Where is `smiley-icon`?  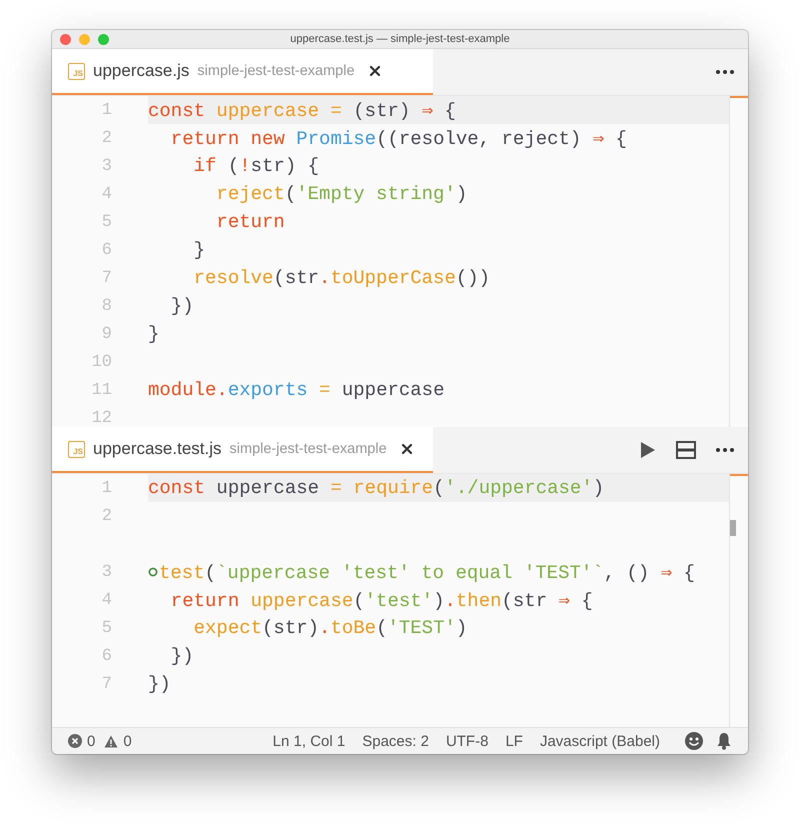 smiley-icon is located at coordinates (694, 741).